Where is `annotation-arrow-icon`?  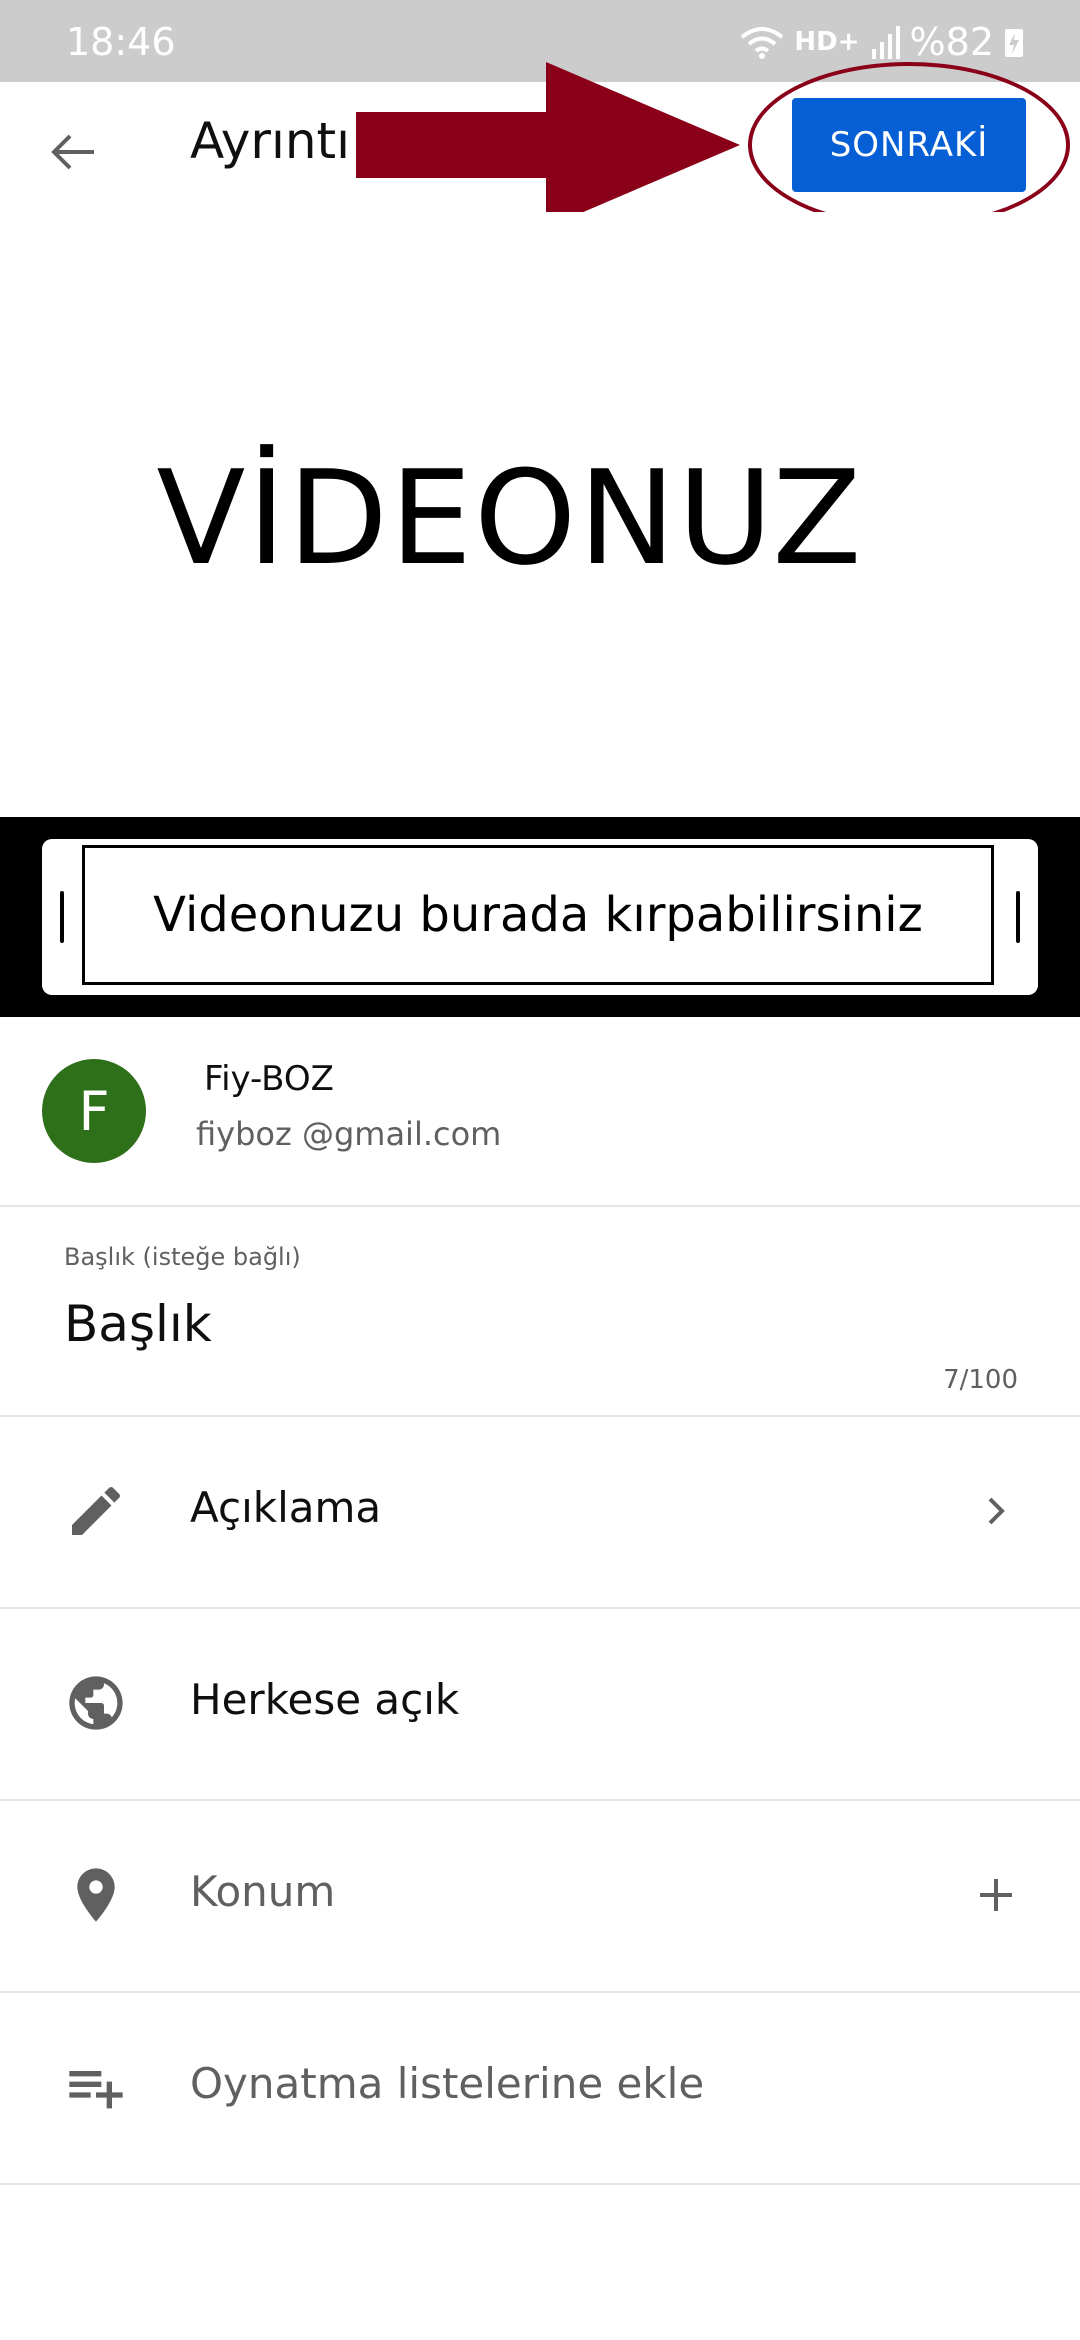
annotation-arrow-icon is located at coordinates (548, 145).